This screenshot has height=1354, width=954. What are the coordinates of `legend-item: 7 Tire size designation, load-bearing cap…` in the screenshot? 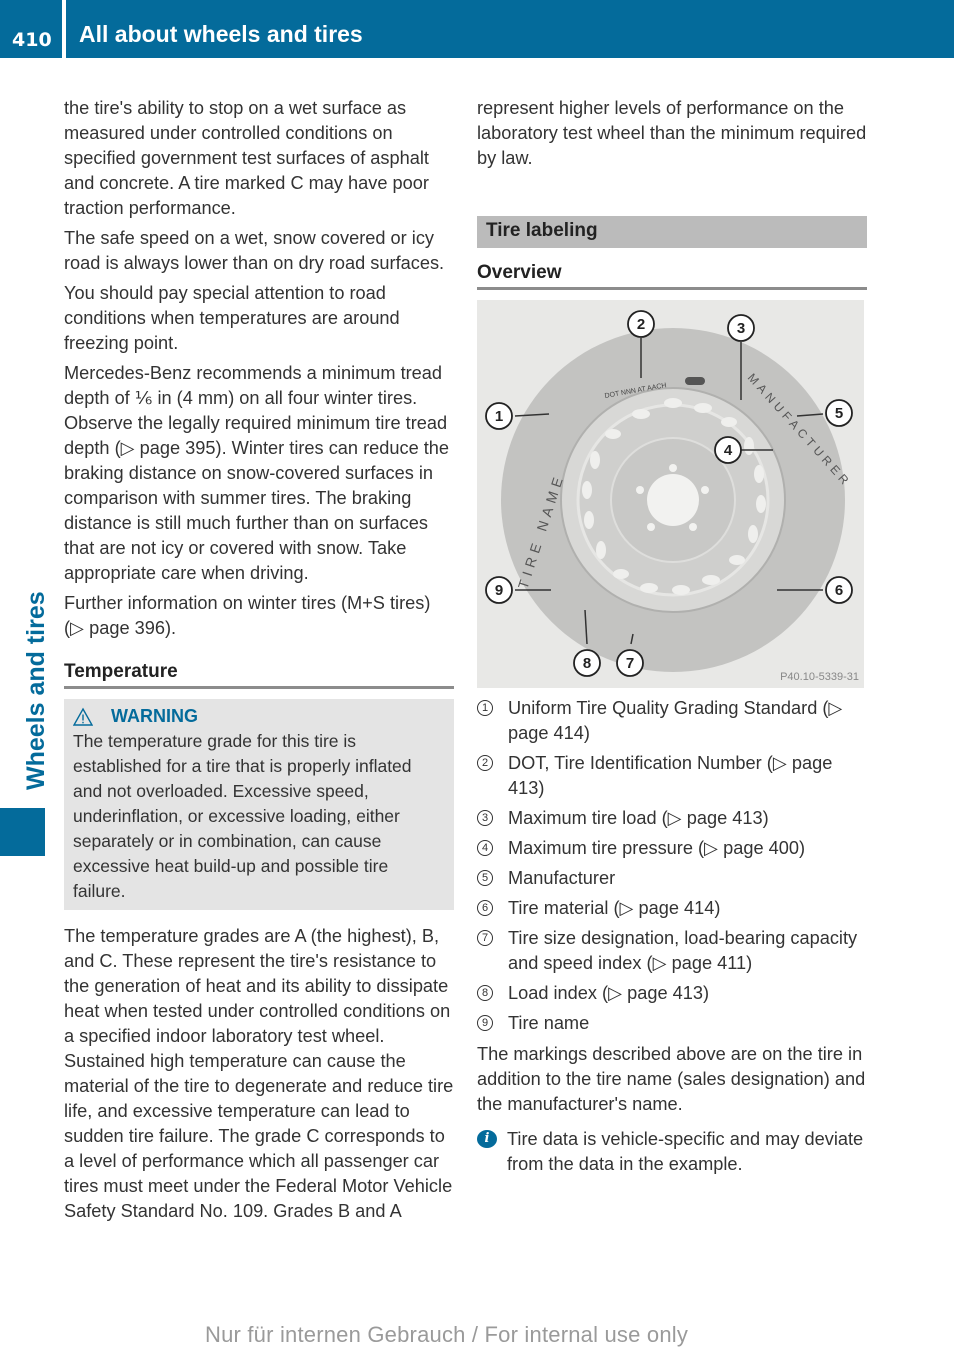 It's located at (672, 951).